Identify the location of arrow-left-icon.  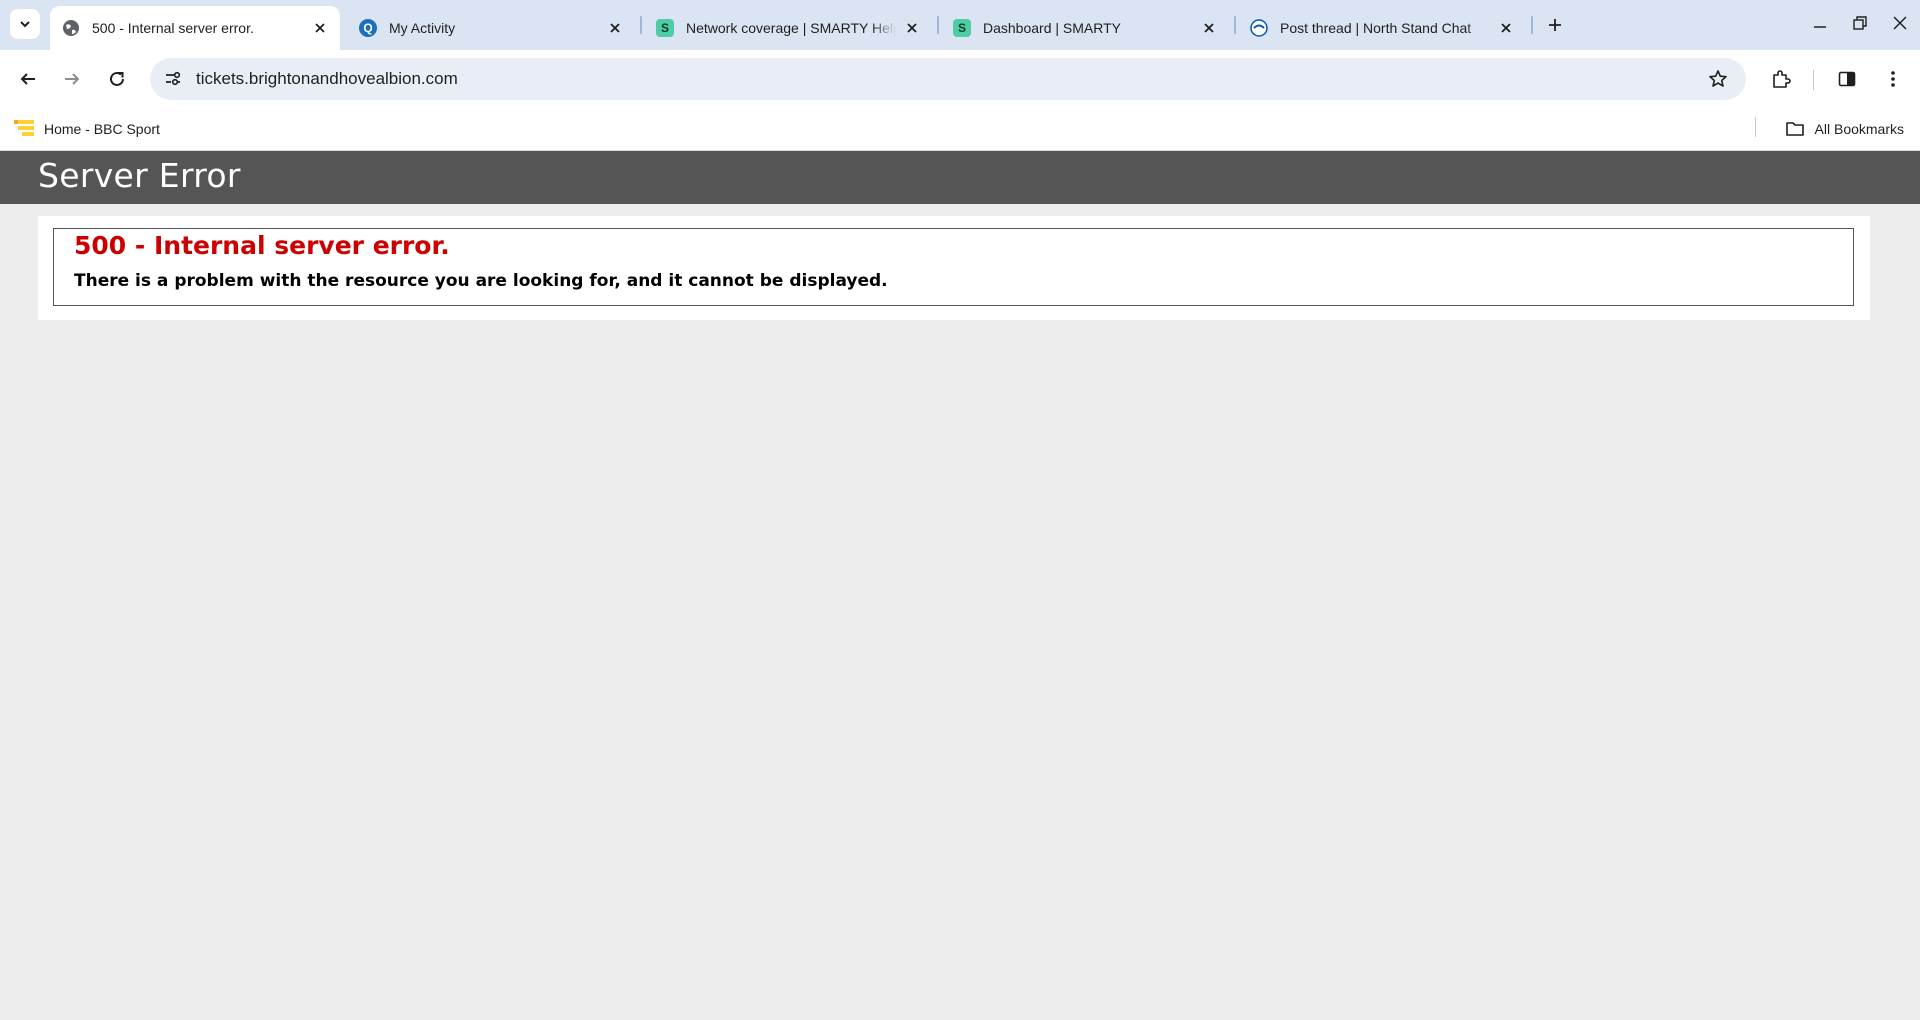
(27, 79).